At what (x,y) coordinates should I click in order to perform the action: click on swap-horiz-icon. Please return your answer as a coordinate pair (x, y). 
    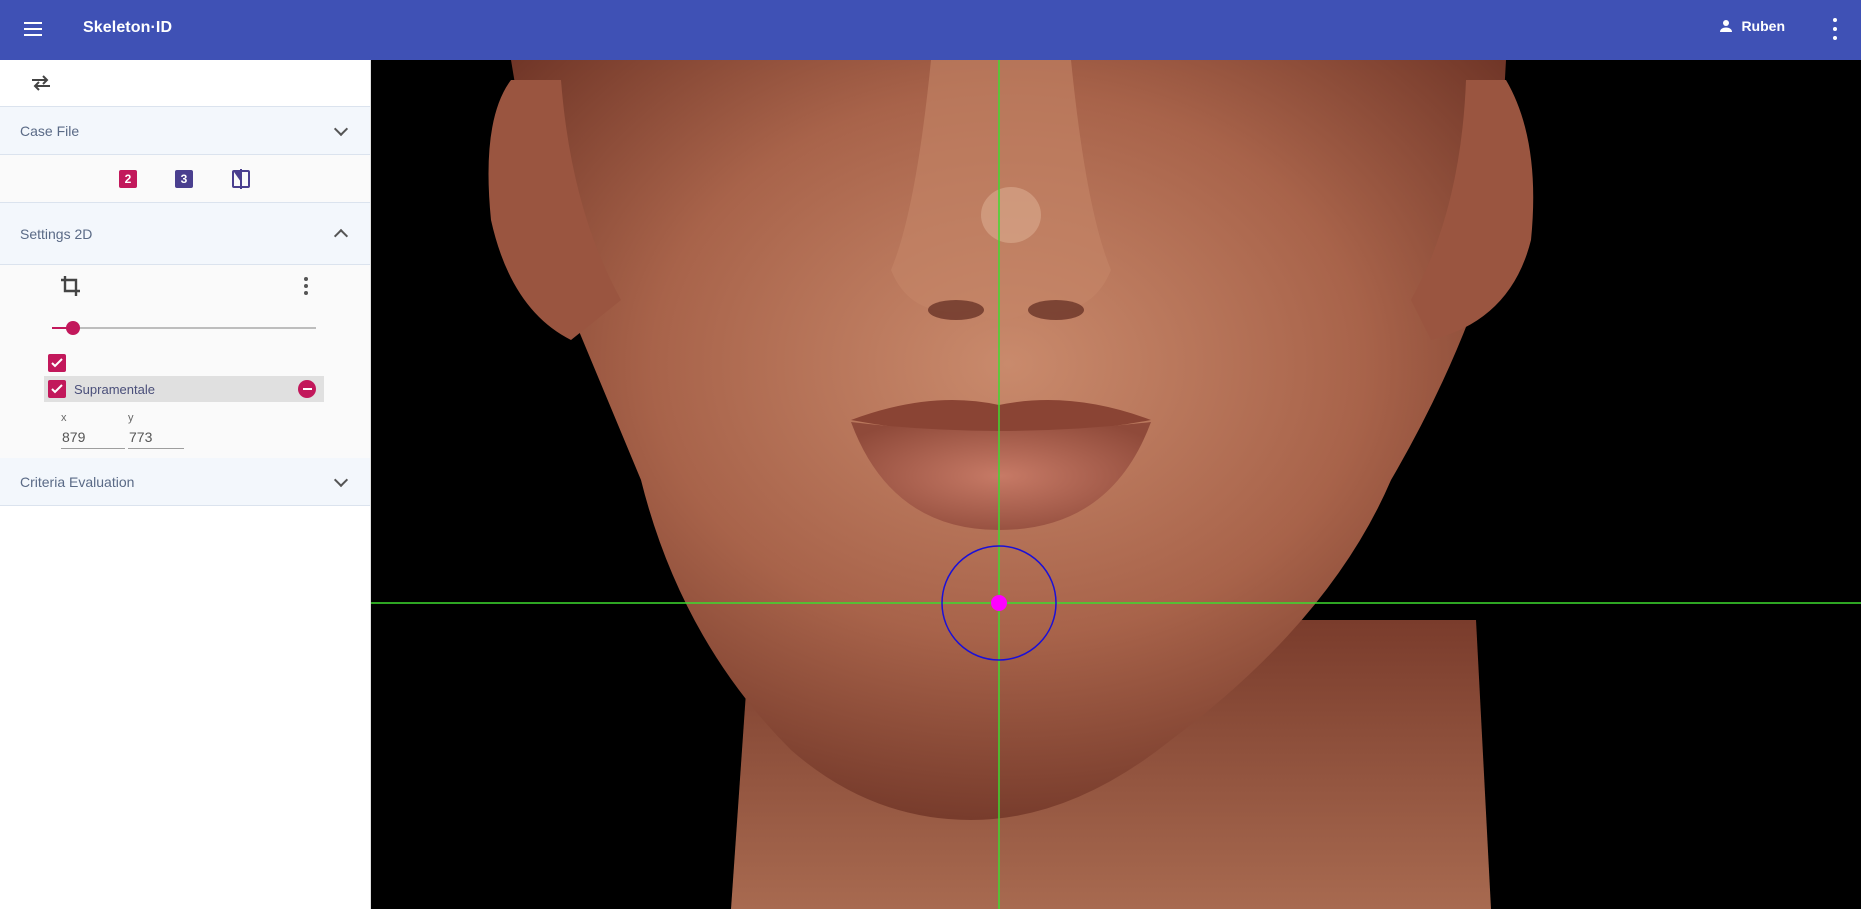
    Looking at the image, I should click on (41, 83).